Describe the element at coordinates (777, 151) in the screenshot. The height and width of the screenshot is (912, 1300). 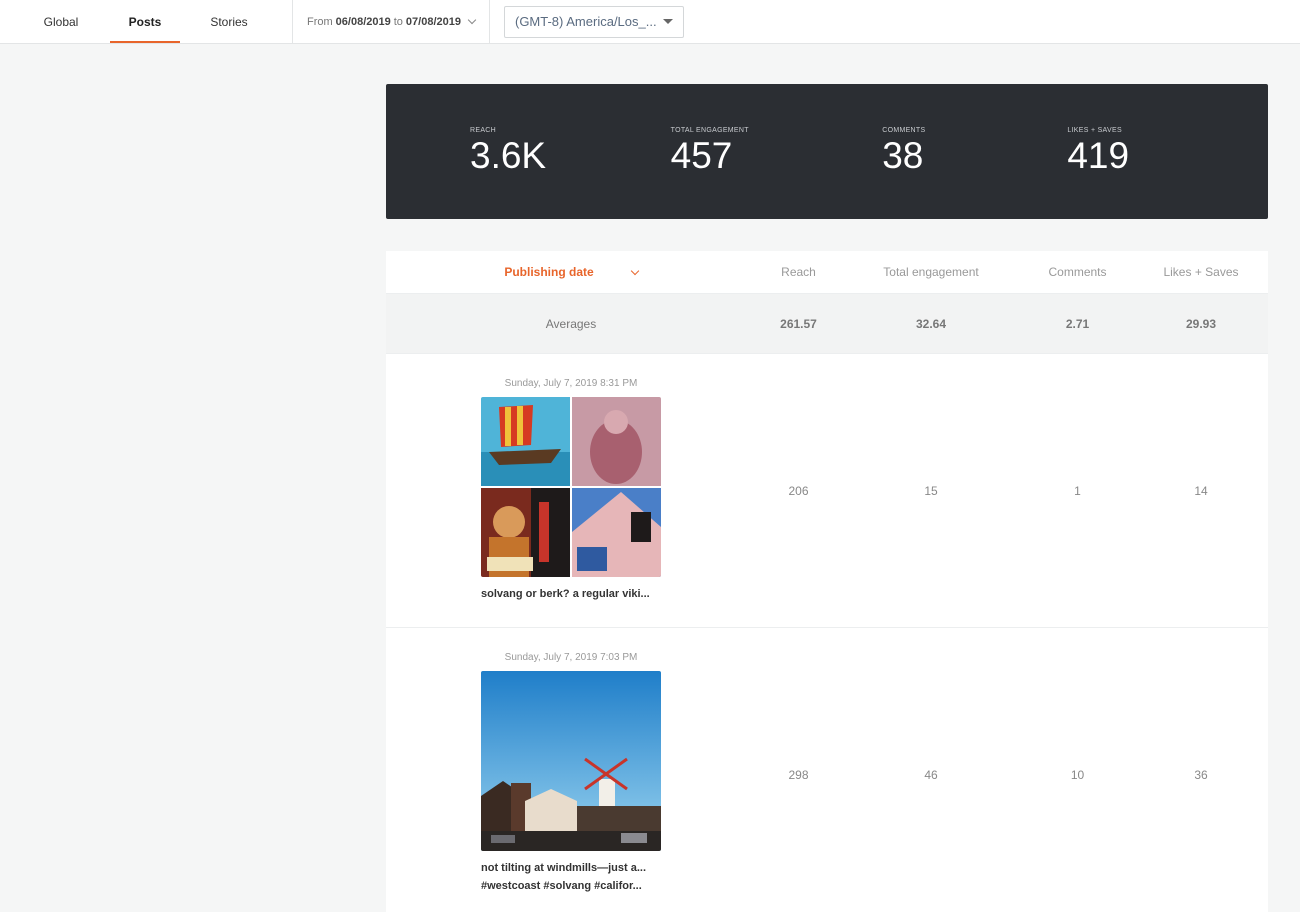
I see `stat-total-engagement: TOTAL ENGAGEMENT 457` at that location.